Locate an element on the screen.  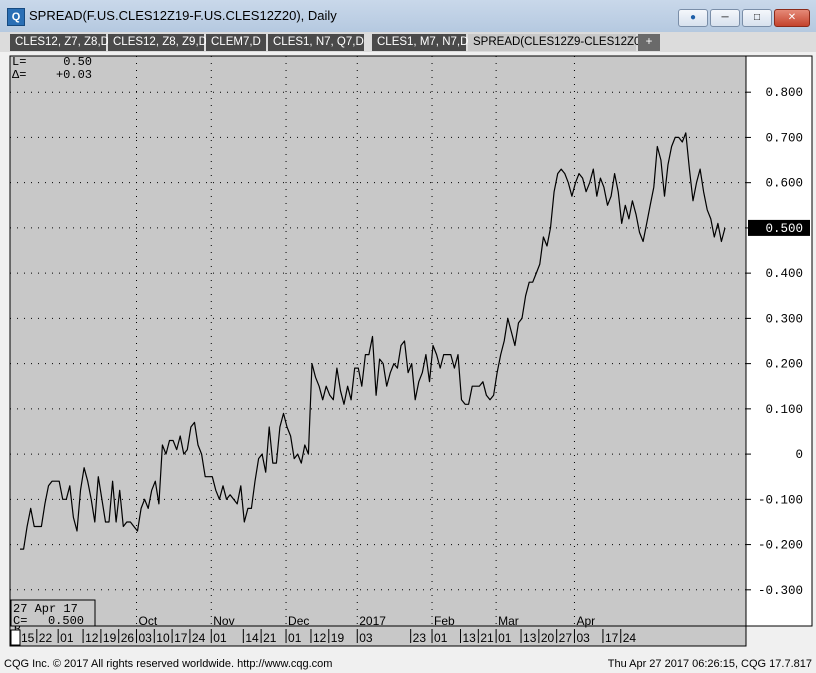
month-label: Nov is located at coordinates (223, 621).